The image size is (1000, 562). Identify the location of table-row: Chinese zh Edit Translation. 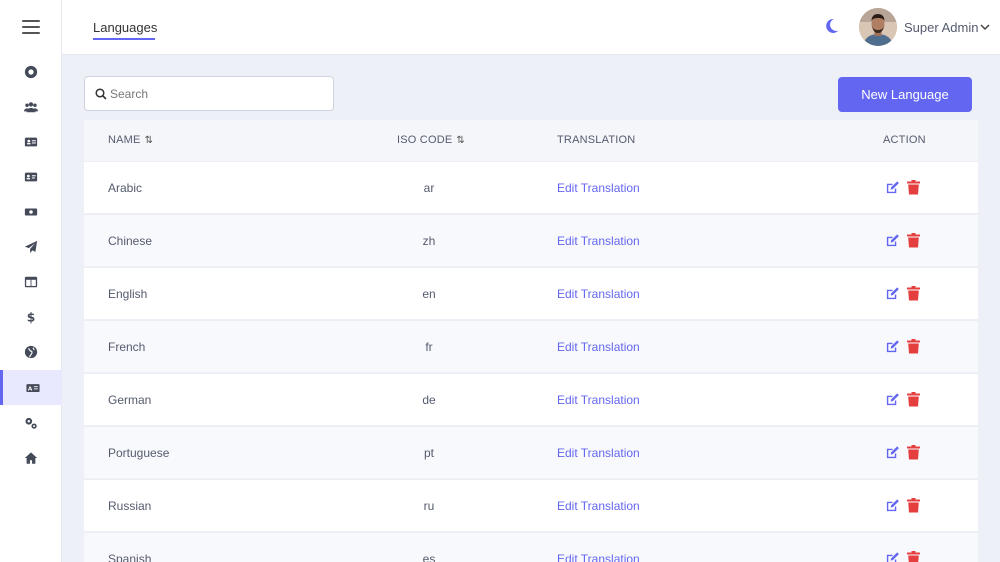
(531, 240).